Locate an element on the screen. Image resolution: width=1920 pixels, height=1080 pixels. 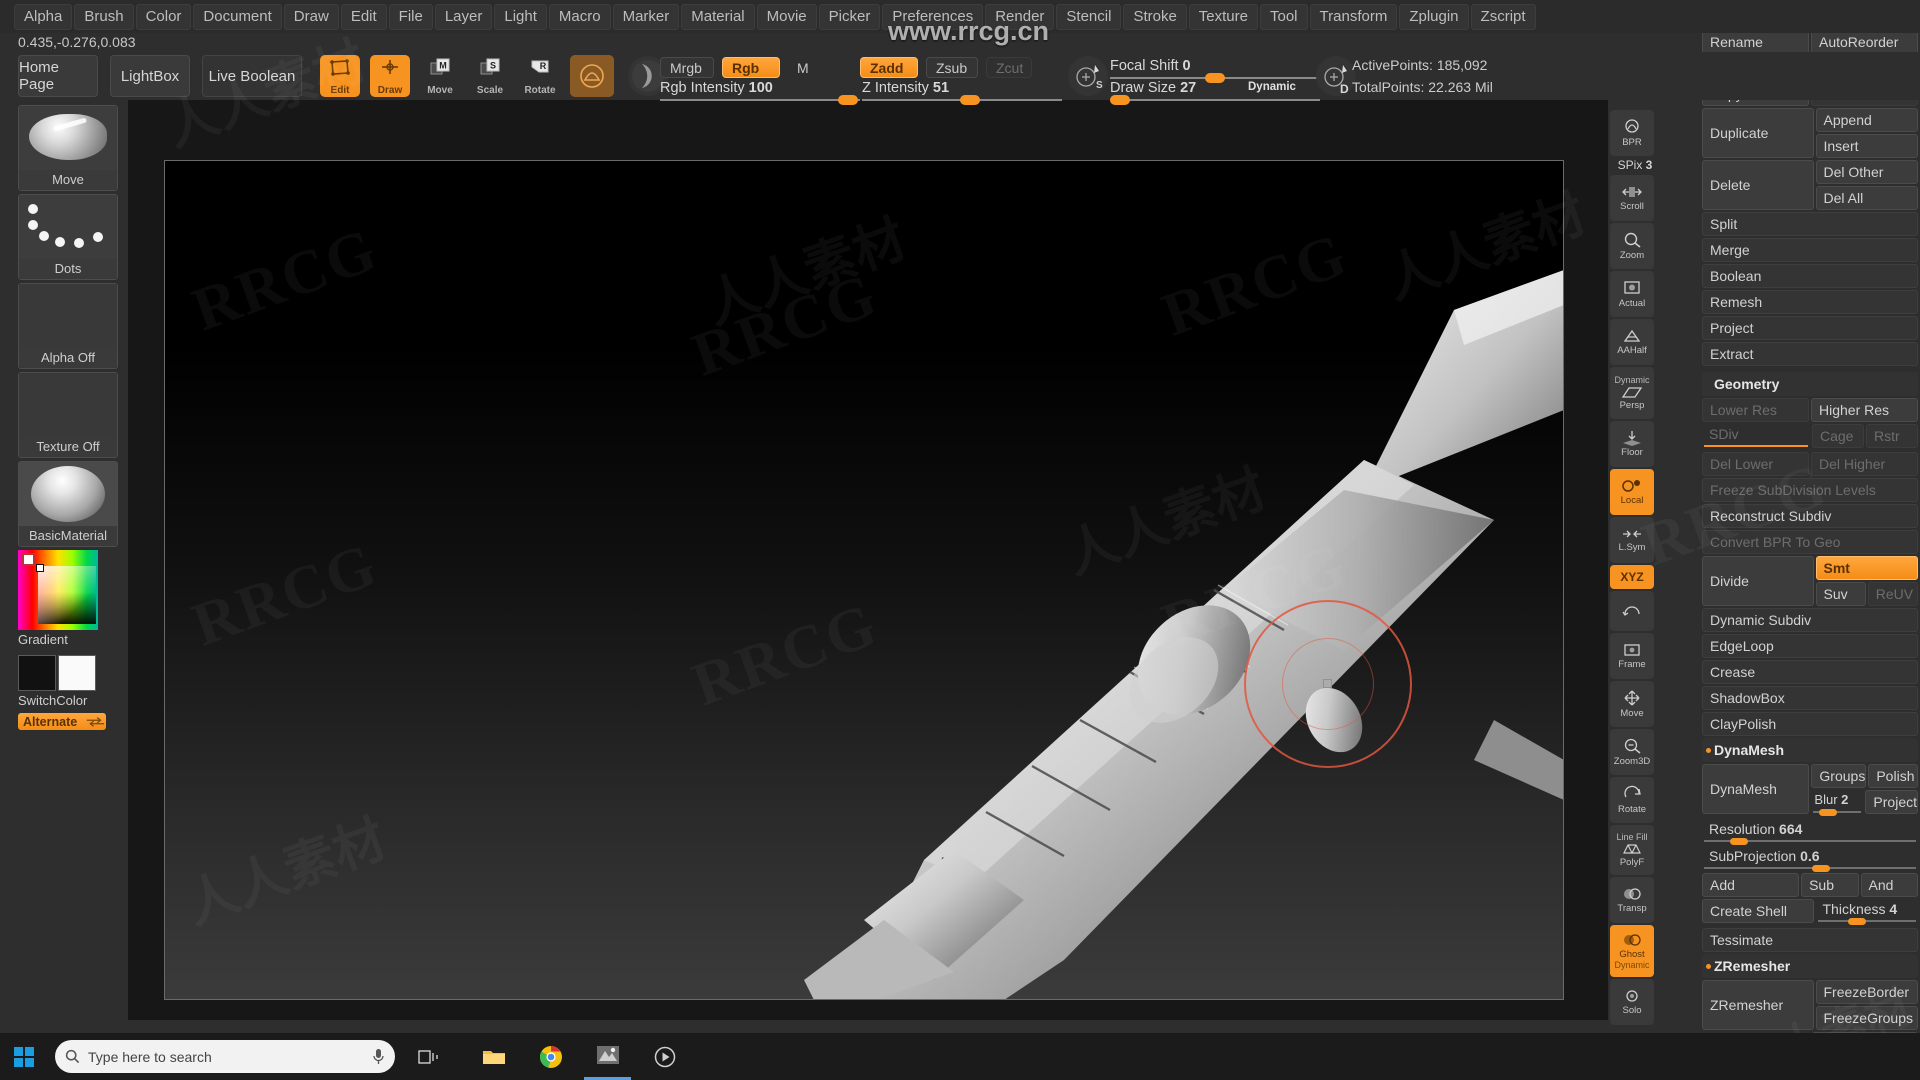
rail-button-floor: Floor is located at coordinates (1632, 444).